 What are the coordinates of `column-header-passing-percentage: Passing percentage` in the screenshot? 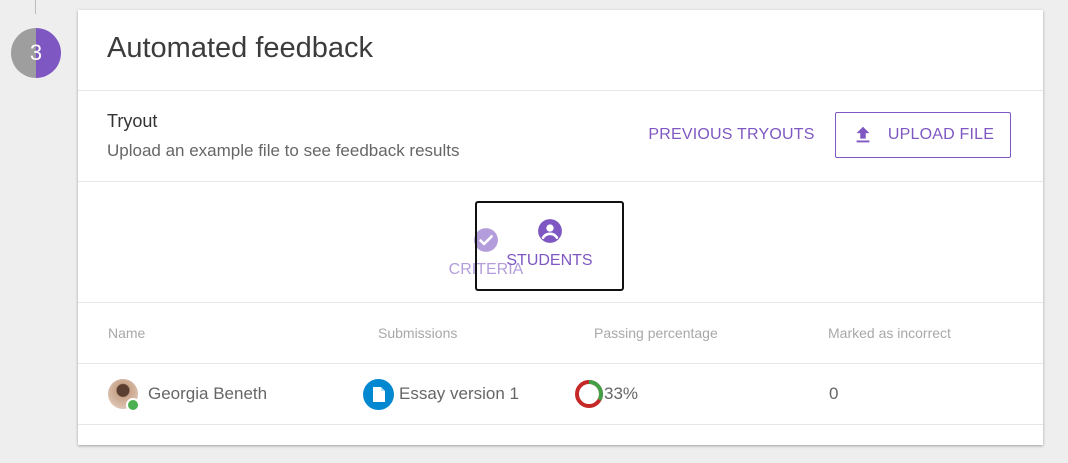 It's located at (656, 333).